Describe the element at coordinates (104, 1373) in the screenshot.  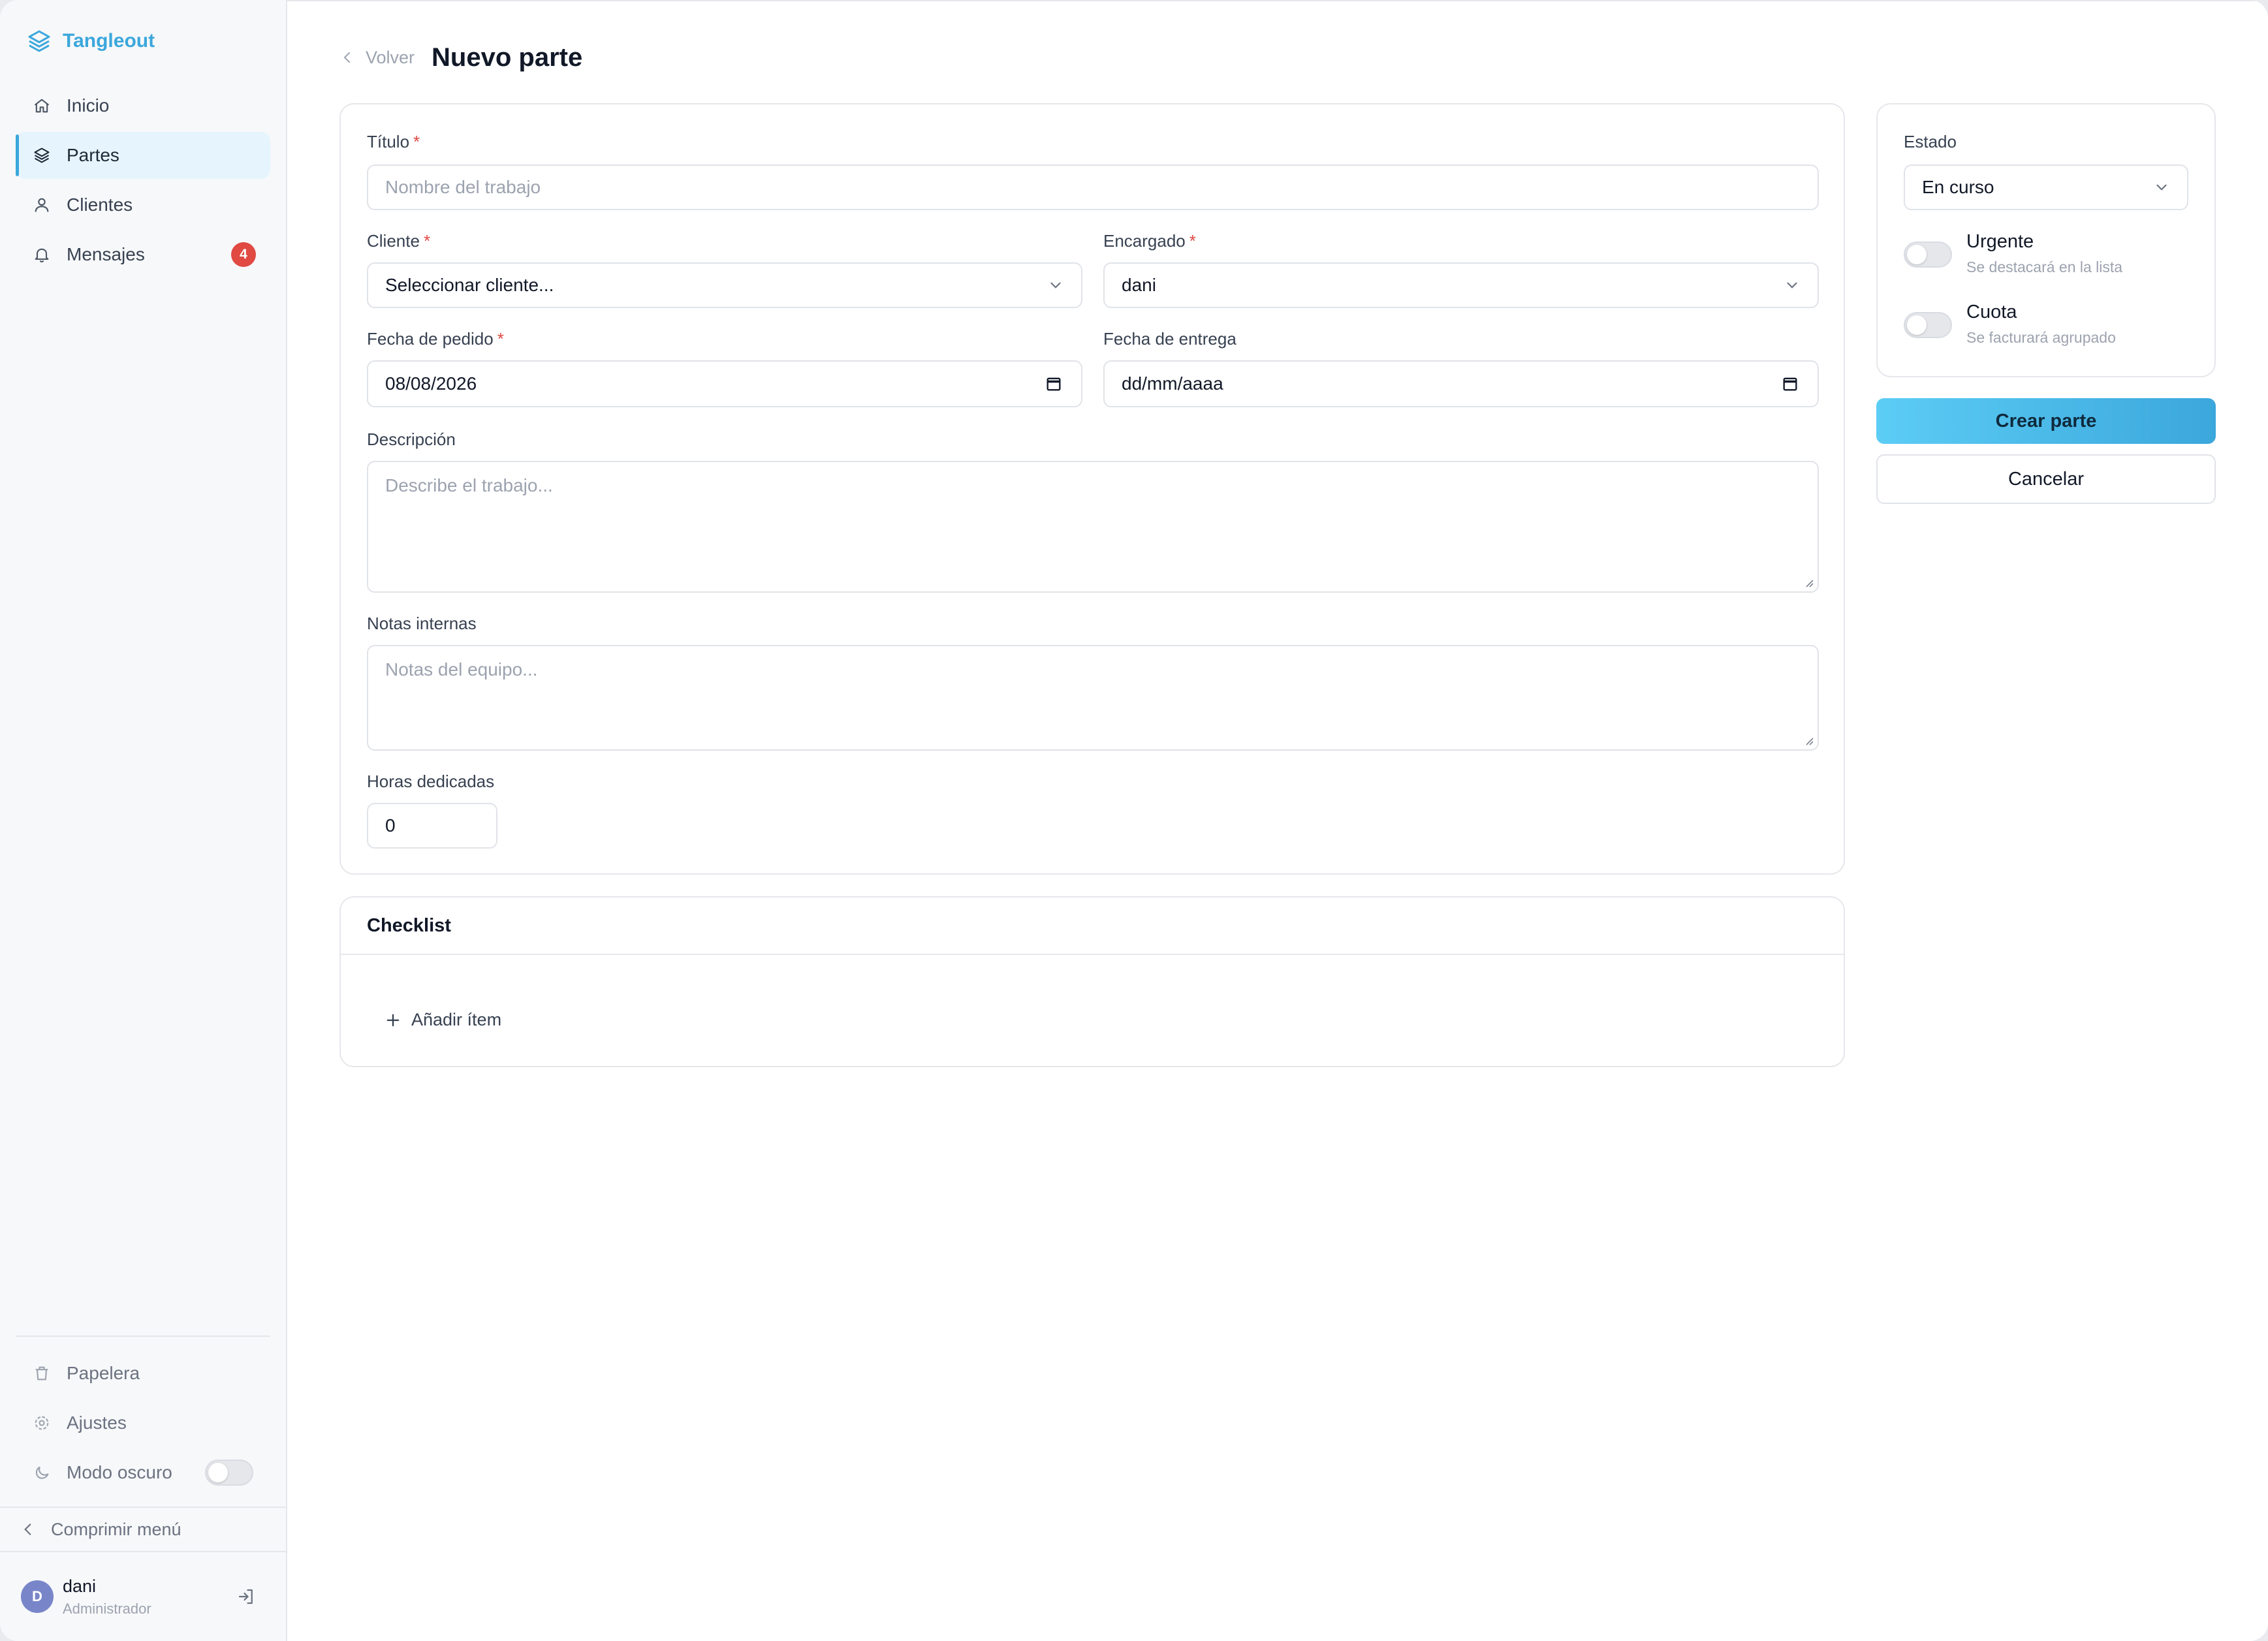
I see `sidebar-item-label: Papelera` at that location.